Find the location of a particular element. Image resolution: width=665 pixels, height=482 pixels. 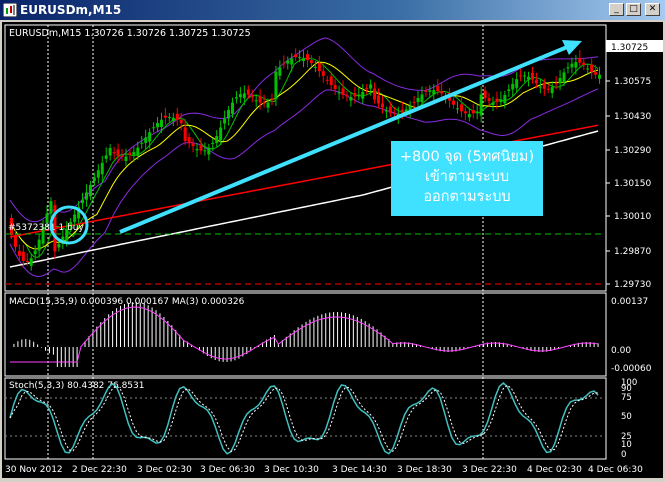

macd-axis-label: 0.00 is located at coordinates (621, 351).